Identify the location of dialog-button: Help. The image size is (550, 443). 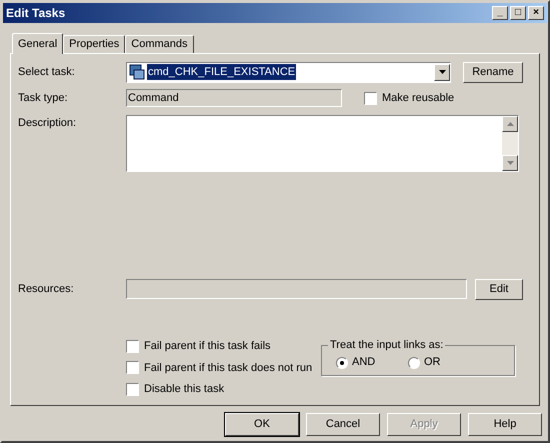
(505, 424).